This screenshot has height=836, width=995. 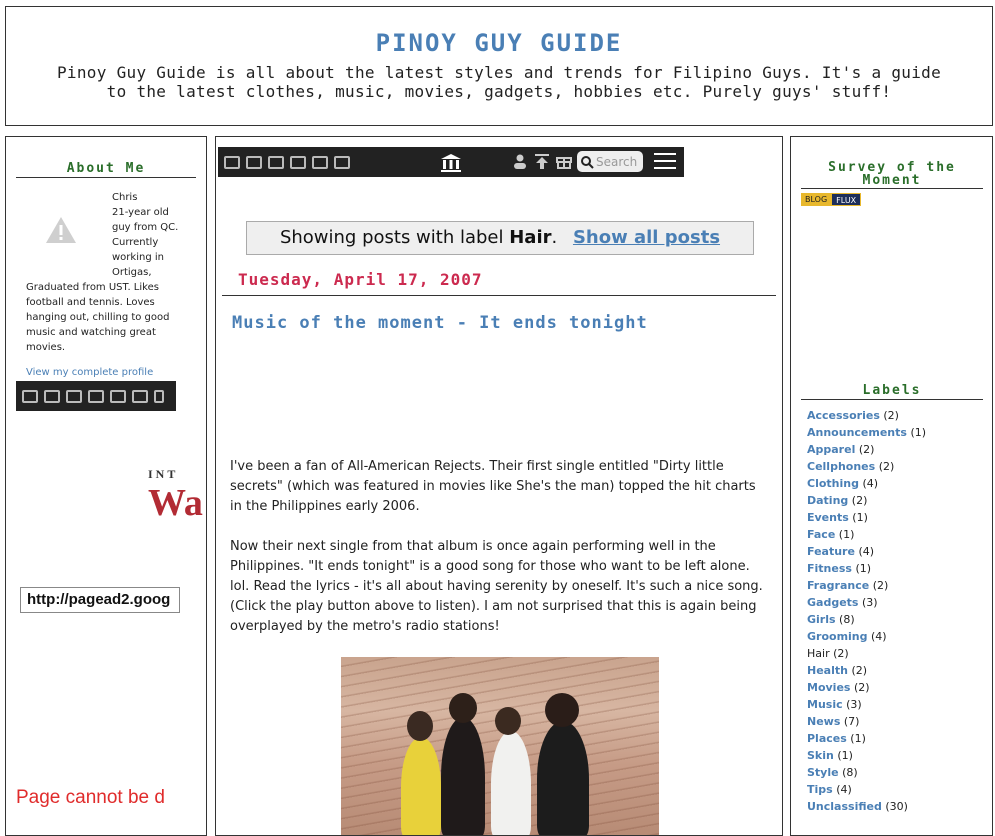 What do you see at coordinates (828, 687) in the screenshot?
I see `label-link: Movies` at bounding box center [828, 687].